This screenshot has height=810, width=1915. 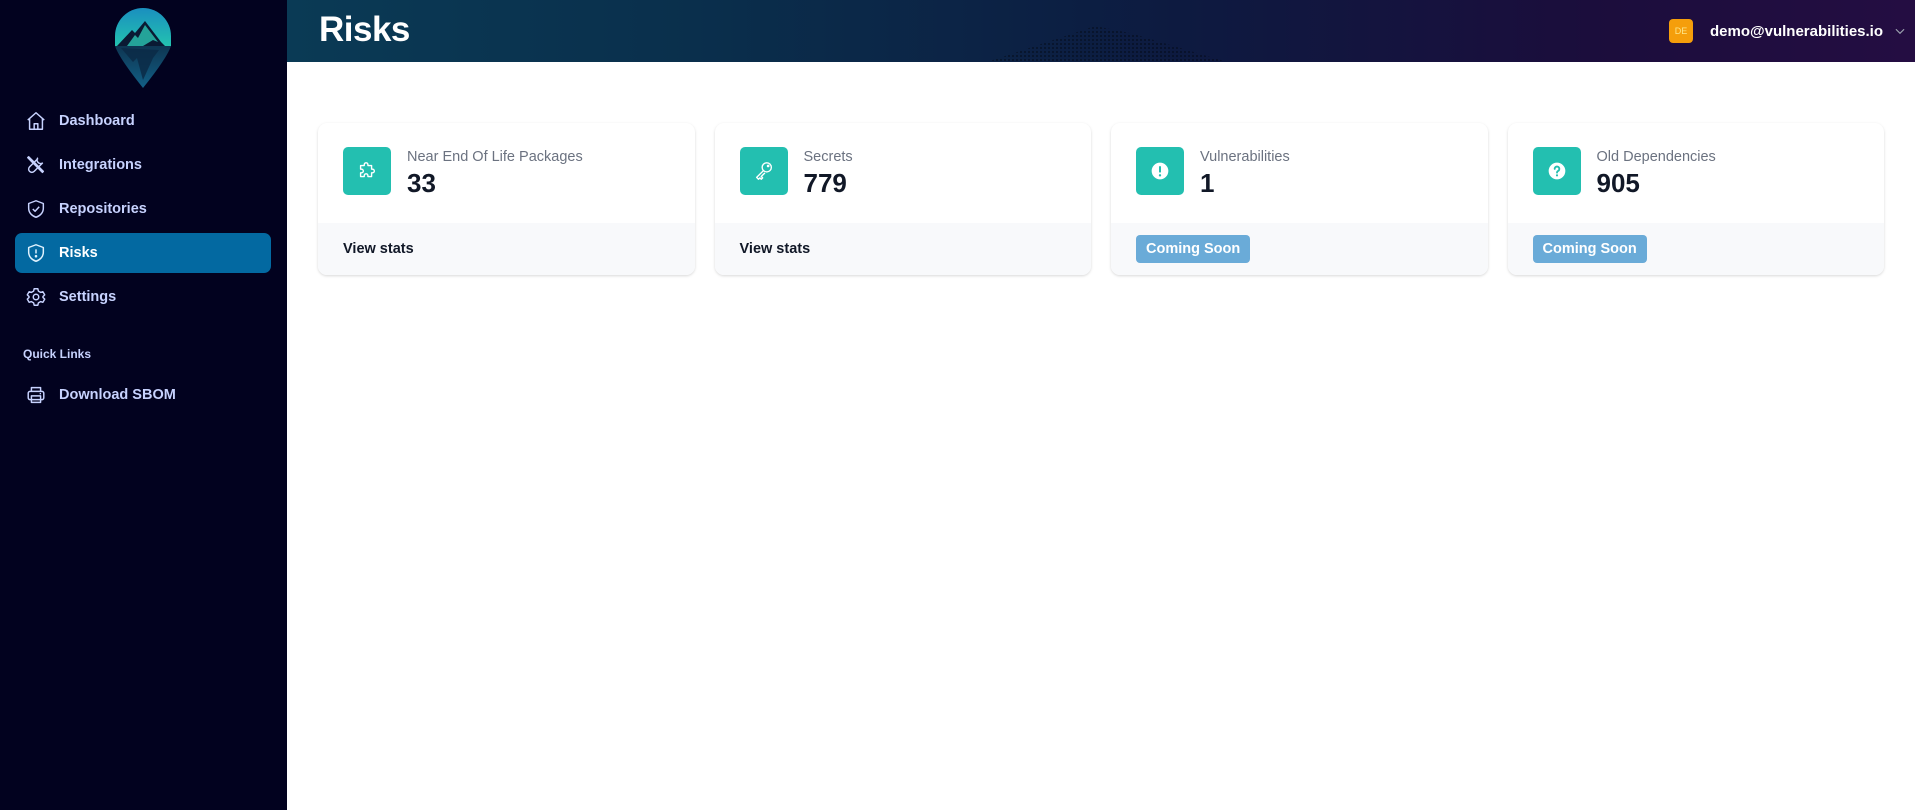 I want to click on gear-icon, so click(x=36, y=297).